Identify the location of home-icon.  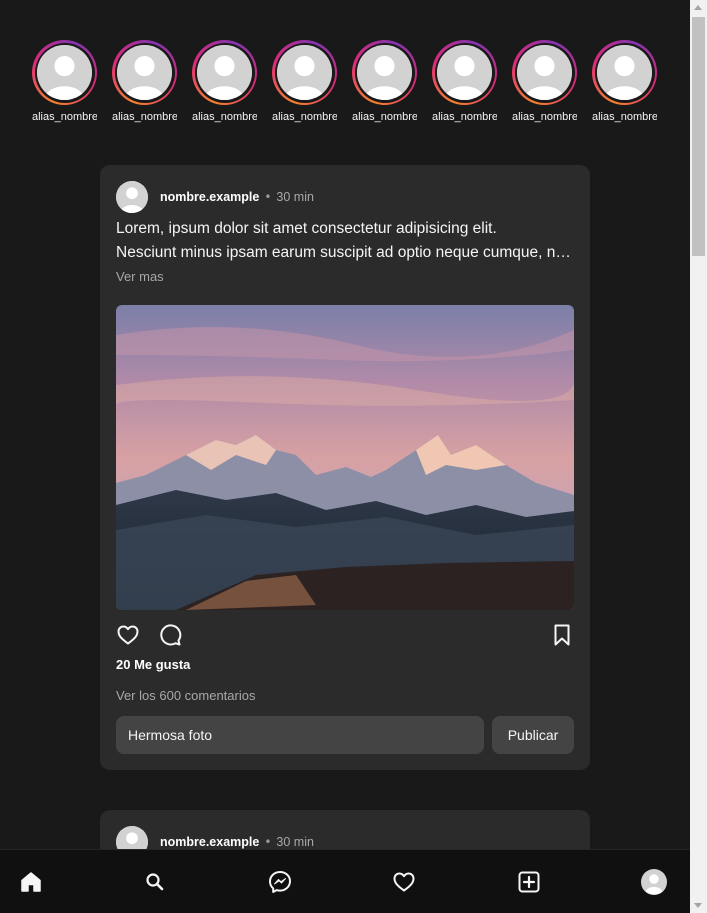
(31, 882).